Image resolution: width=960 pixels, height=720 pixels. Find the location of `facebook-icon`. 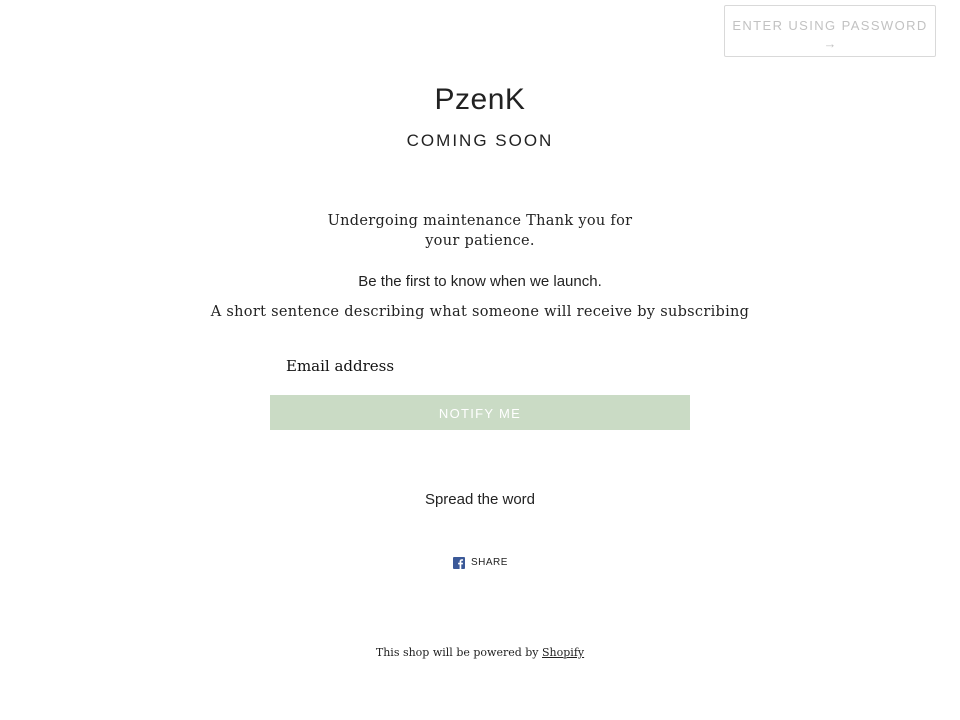

facebook-icon is located at coordinates (459, 562).